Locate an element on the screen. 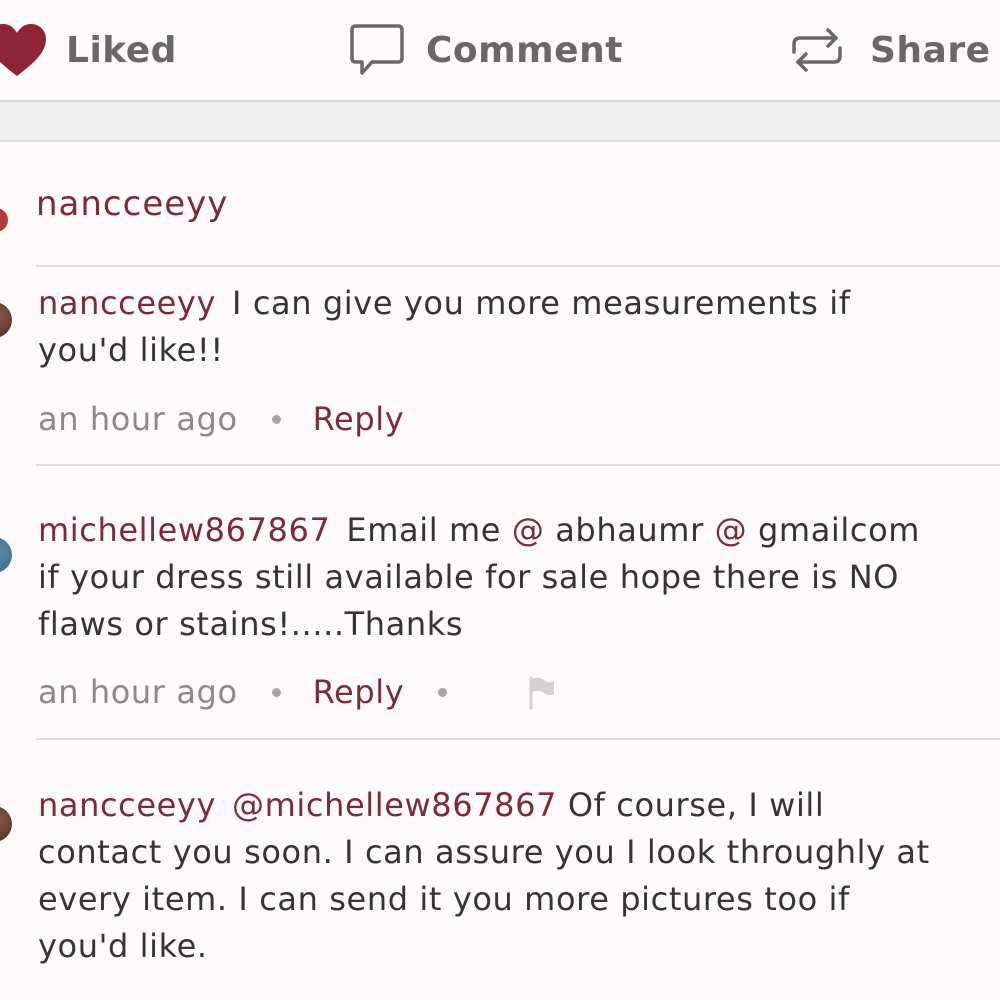 The image size is (1000, 1000). heart-icon is located at coordinates (23, 50).